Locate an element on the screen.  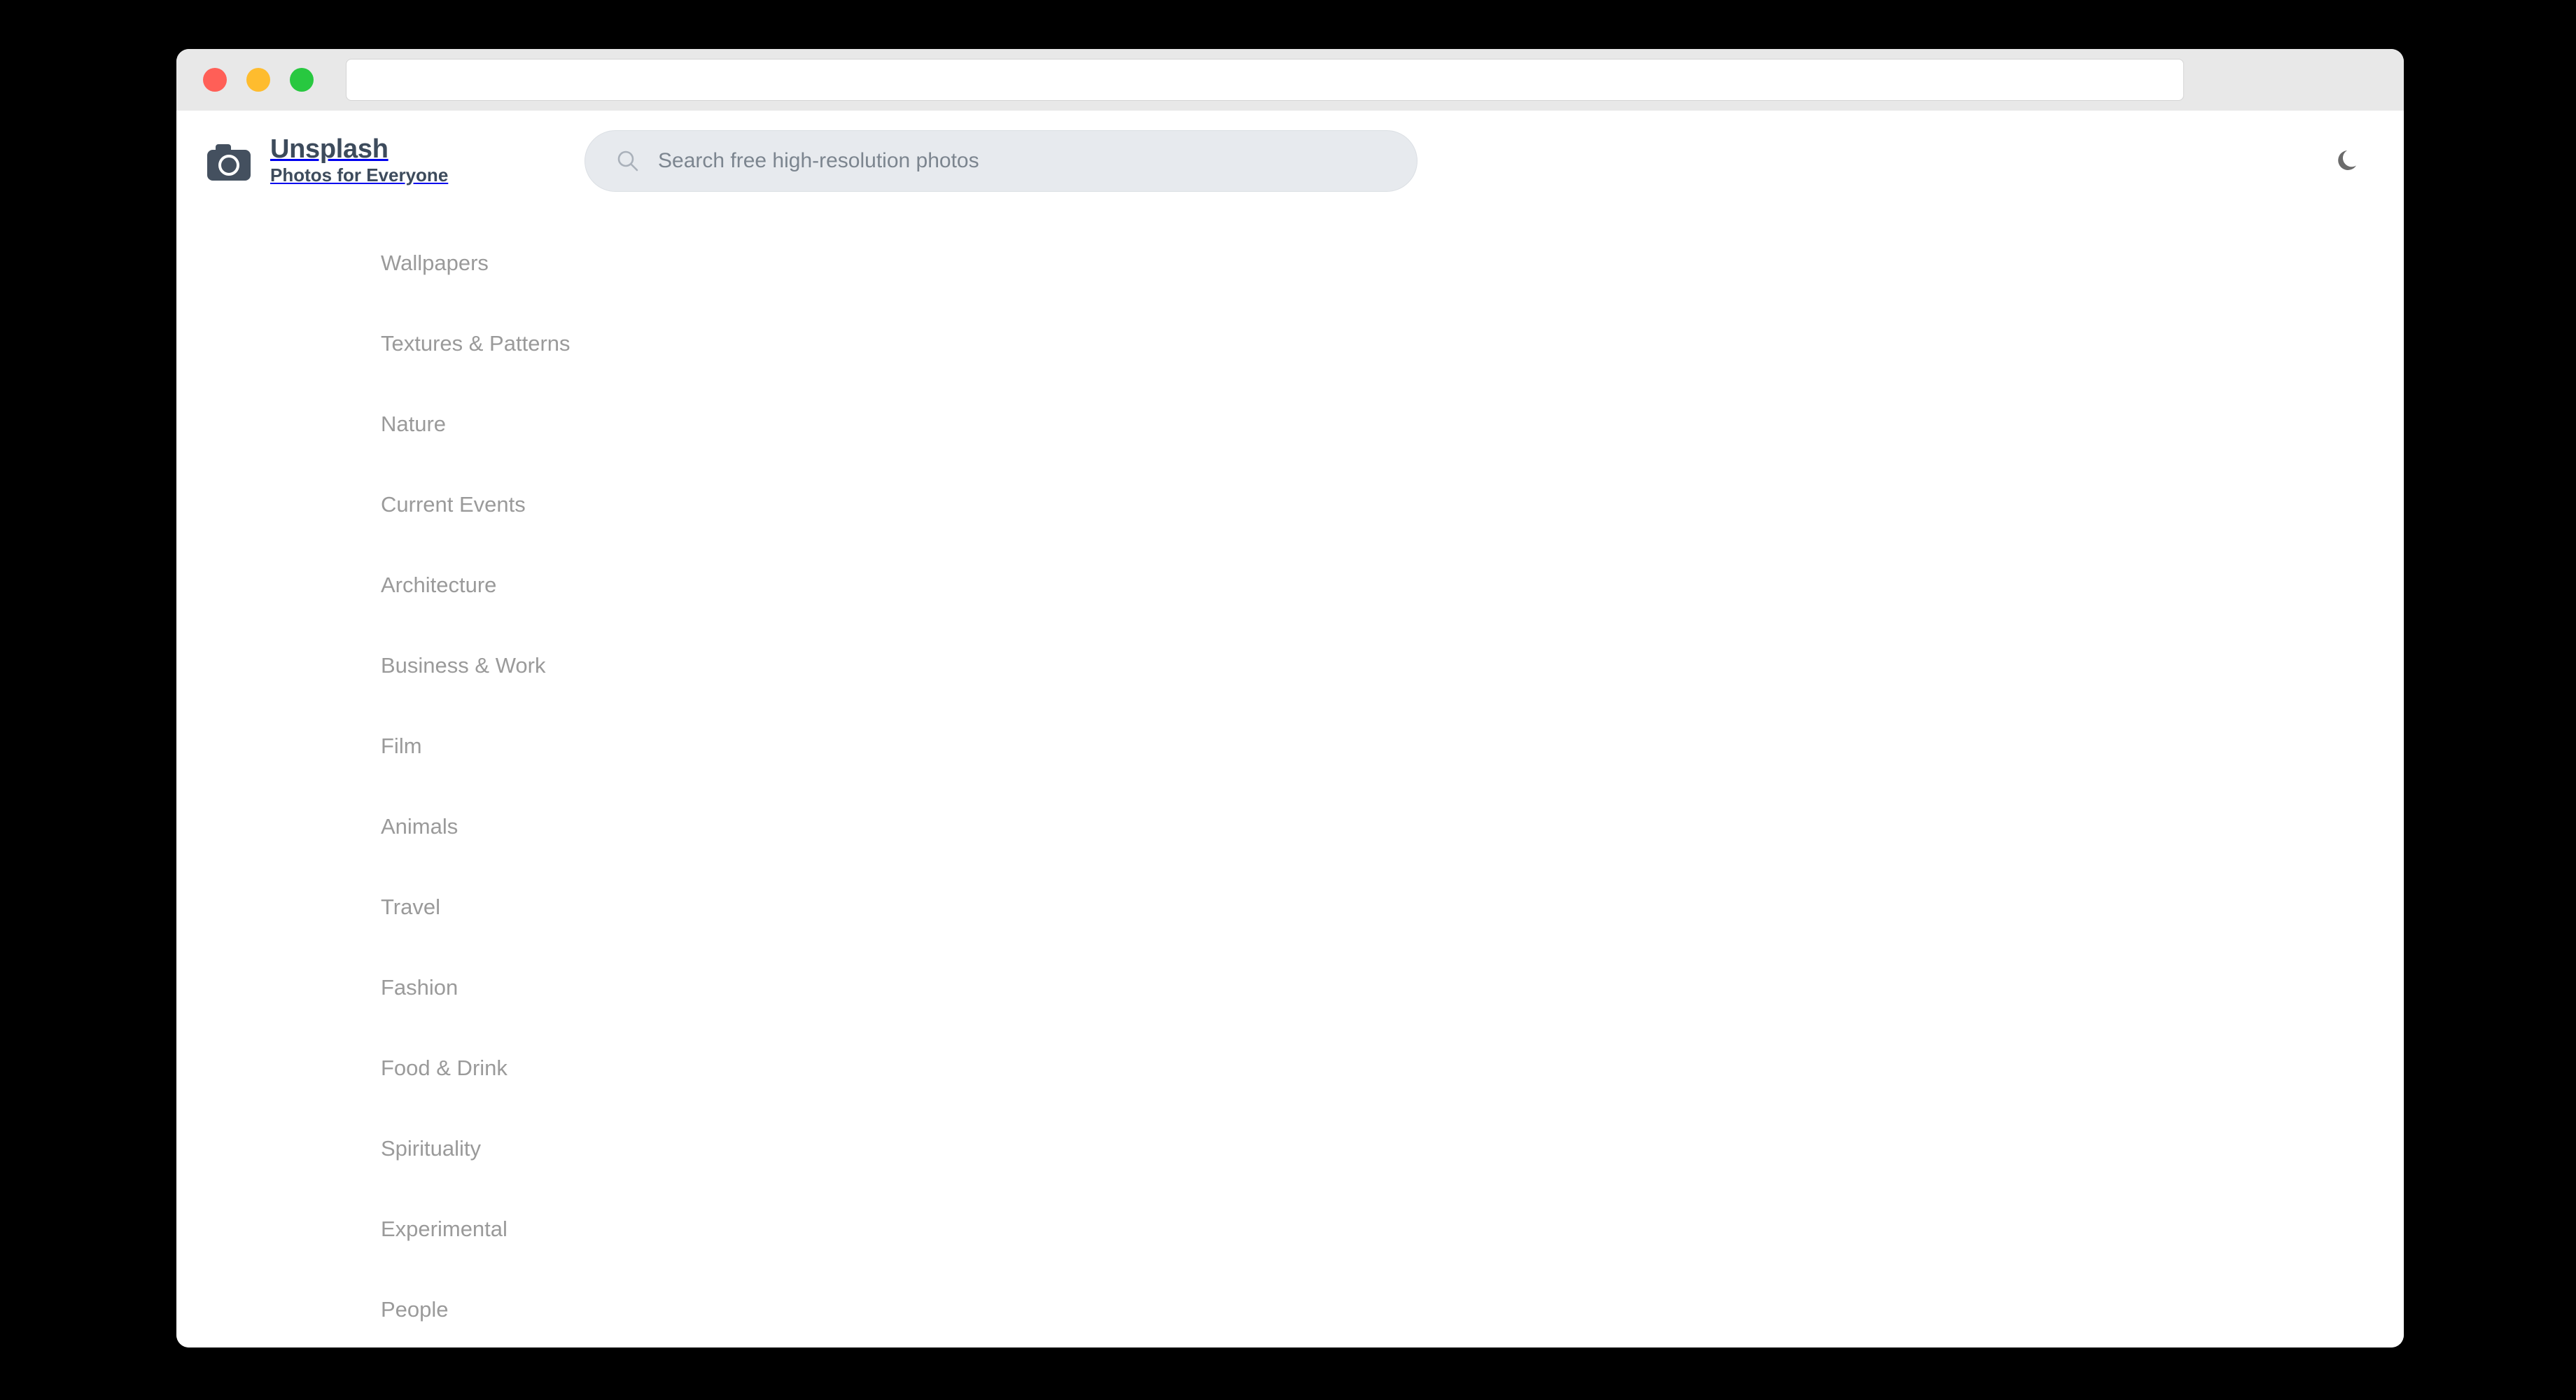
sidebar-item-current-events: Current Events is located at coordinates (463, 504).